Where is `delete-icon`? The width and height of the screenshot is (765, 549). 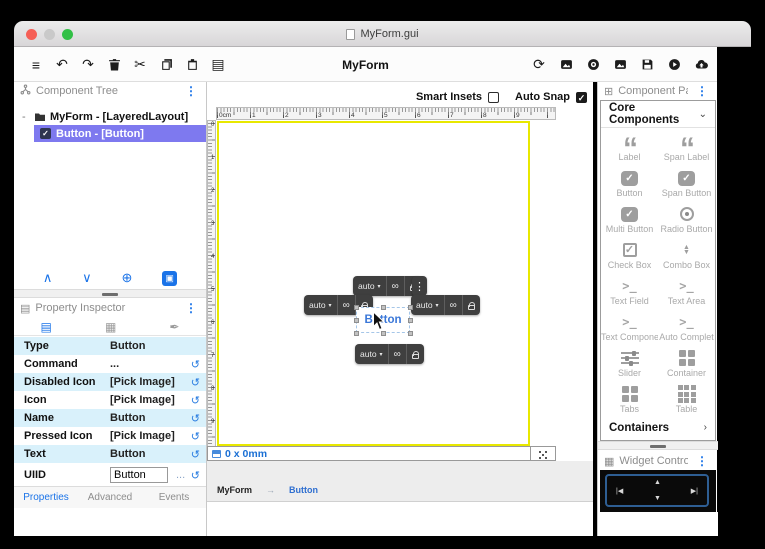 delete-icon is located at coordinates (114, 65).